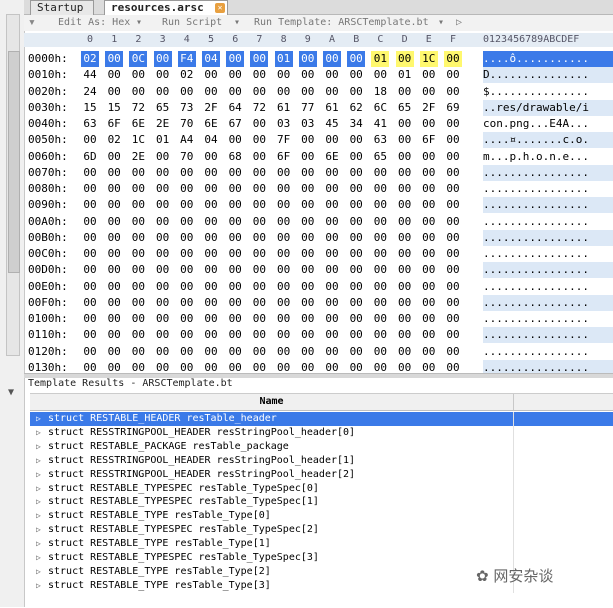 Image resolution: width=613 pixels, height=608 pixels. What do you see at coordinates (90, 92) in the screenshot?
I see `hex-byte: 24` at bounding box center [90, 92].